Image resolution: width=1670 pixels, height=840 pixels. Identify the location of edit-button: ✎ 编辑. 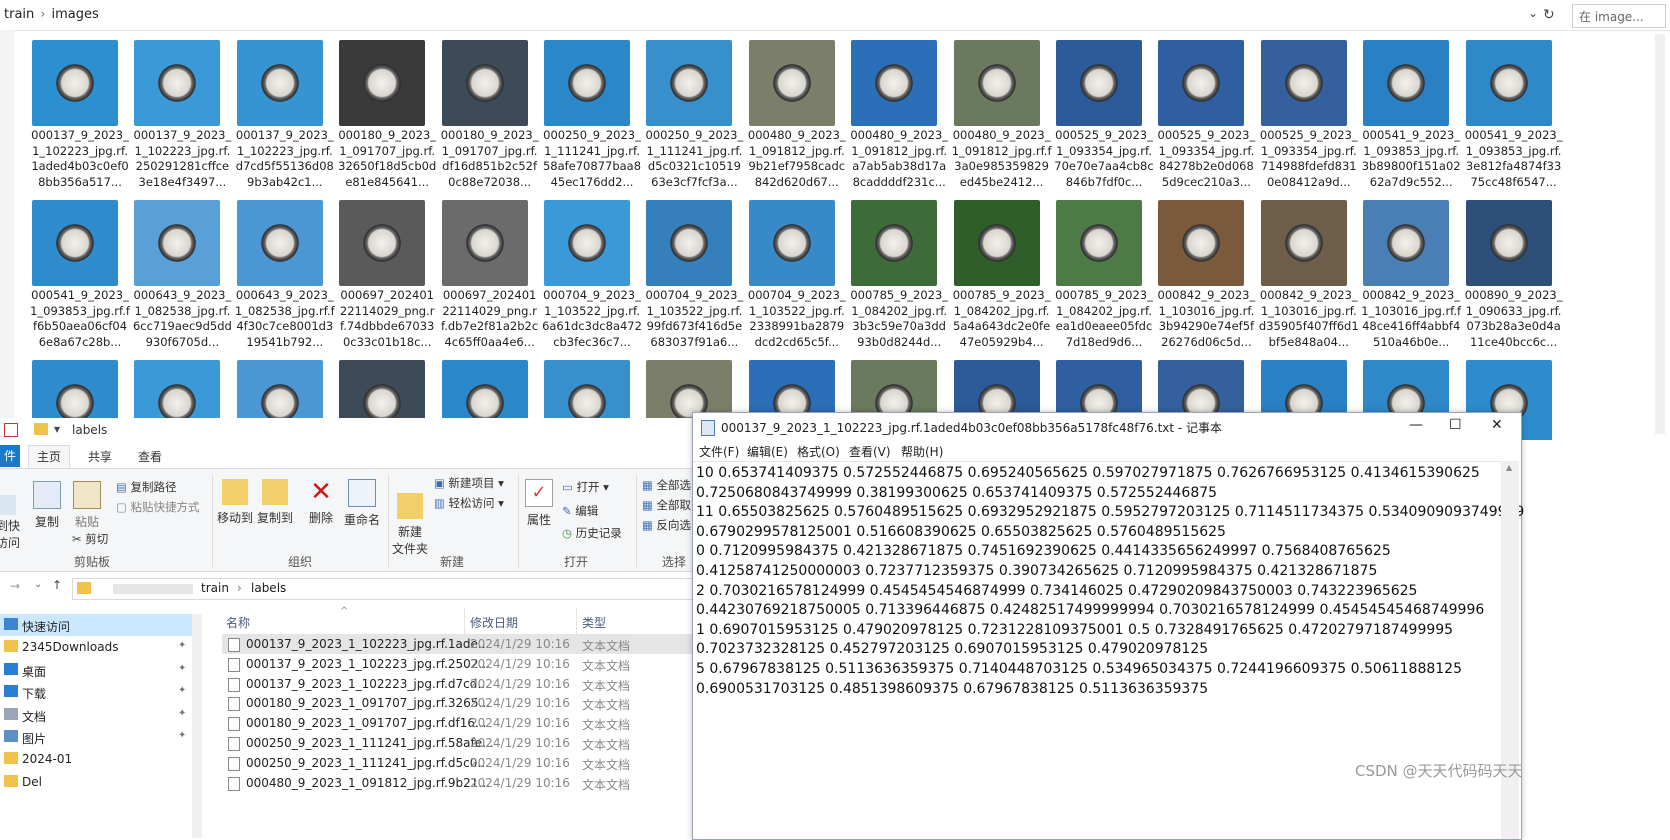
(580, 511).